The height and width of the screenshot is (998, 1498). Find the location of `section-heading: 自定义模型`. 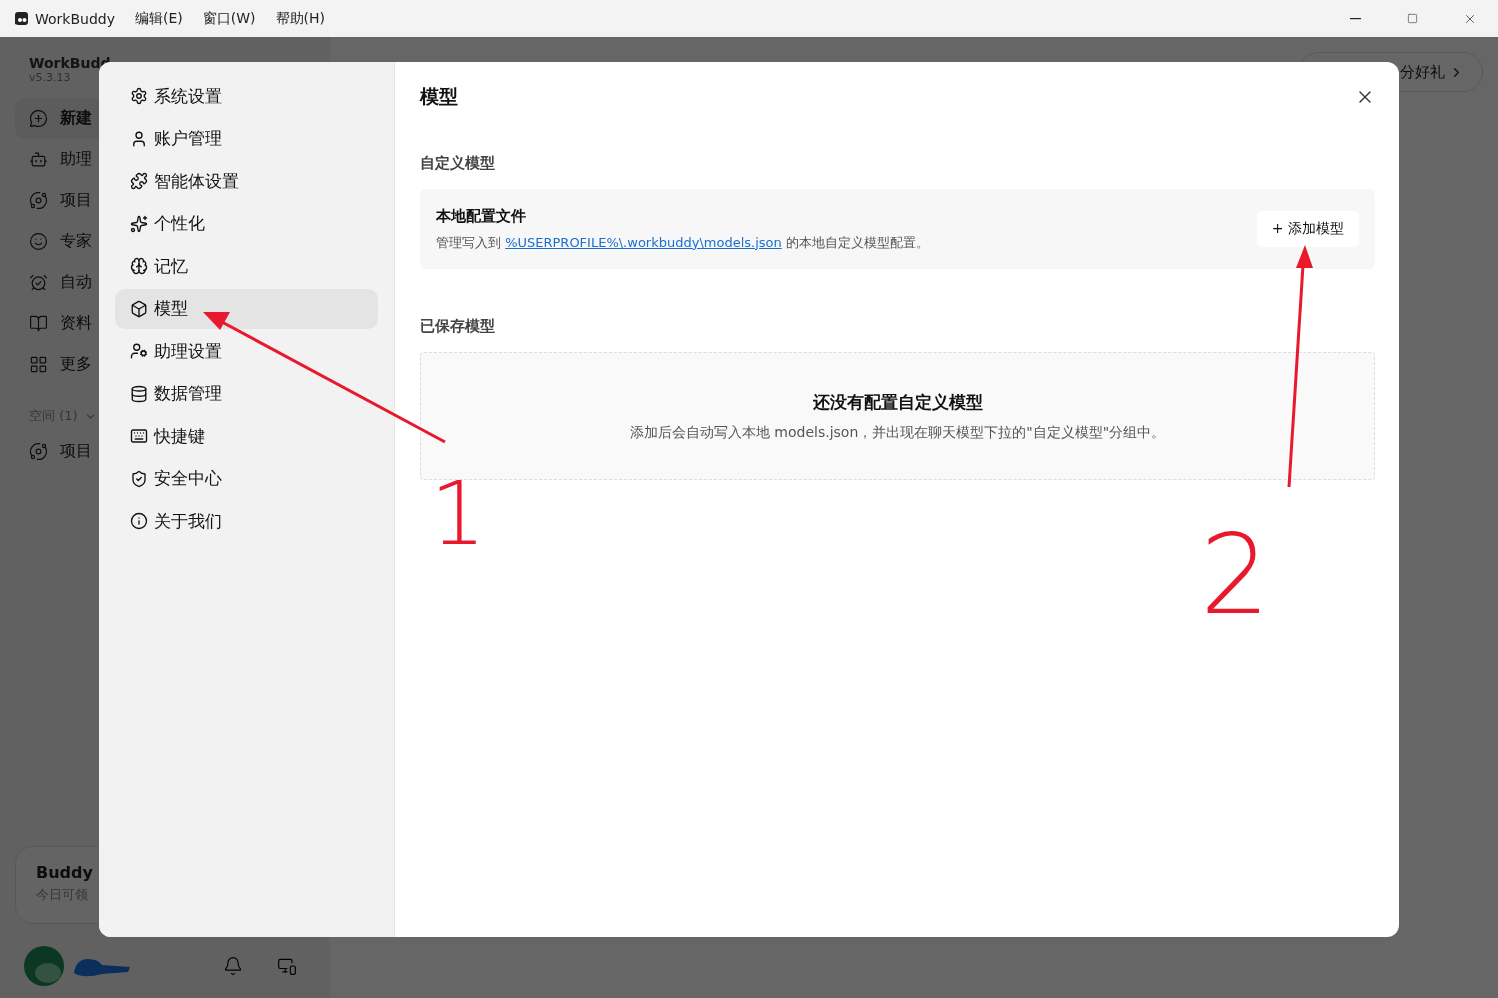

section-heading: 自定义模型 is located at coordinates (458, 163).